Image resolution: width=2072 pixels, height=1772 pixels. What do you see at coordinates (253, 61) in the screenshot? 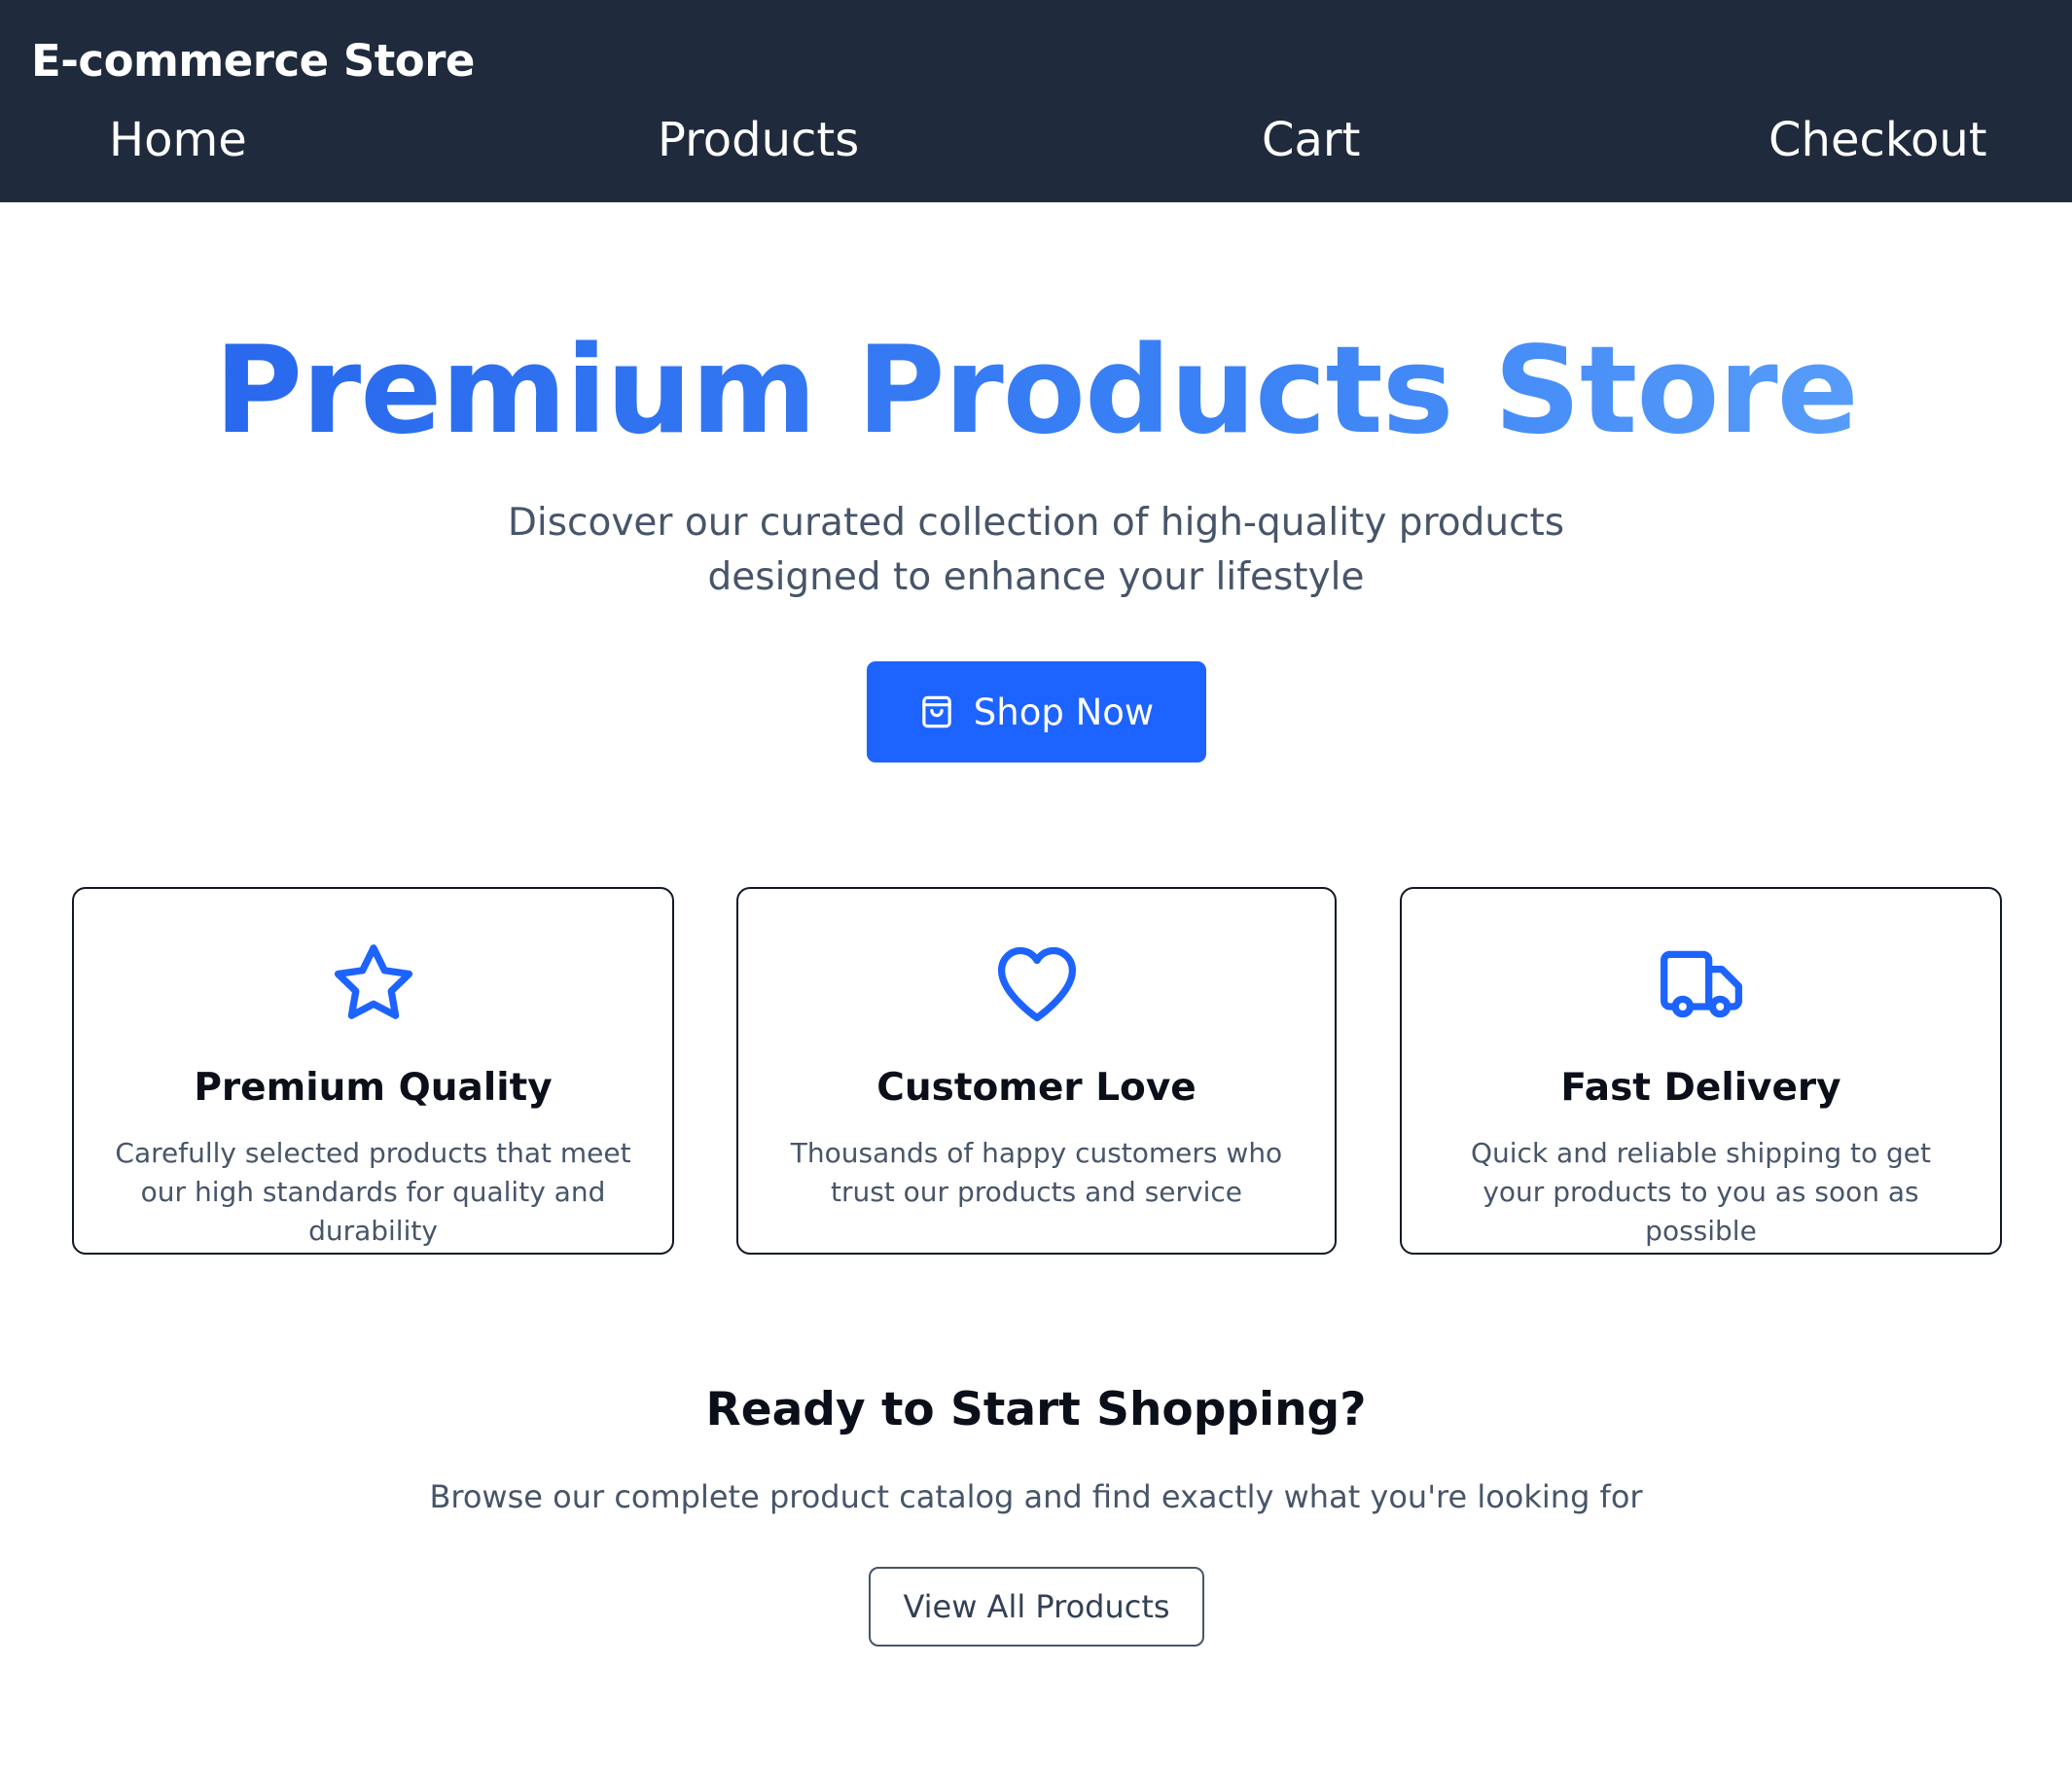
I see `store-brand: E-commerce Store` at bounding box center [253, 61].